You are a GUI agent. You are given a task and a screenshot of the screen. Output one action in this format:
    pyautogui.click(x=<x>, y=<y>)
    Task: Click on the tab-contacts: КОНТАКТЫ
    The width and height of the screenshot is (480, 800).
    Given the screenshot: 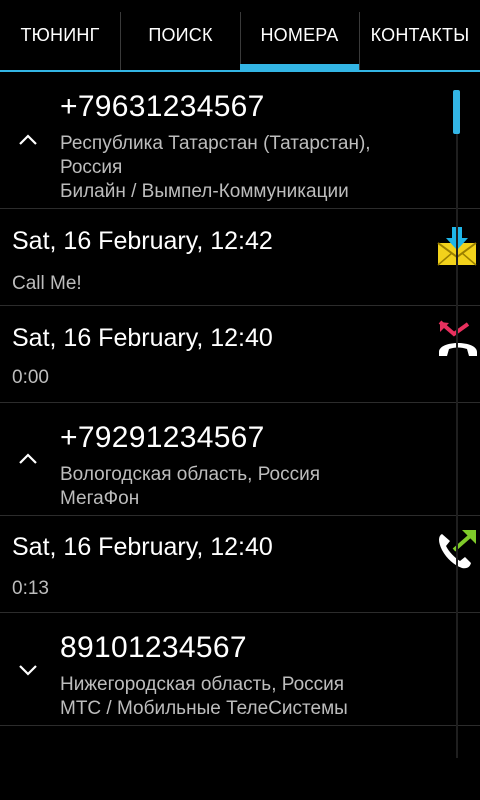 What is the action you would take?
    pyautogui.click(x=420, y=35)
    